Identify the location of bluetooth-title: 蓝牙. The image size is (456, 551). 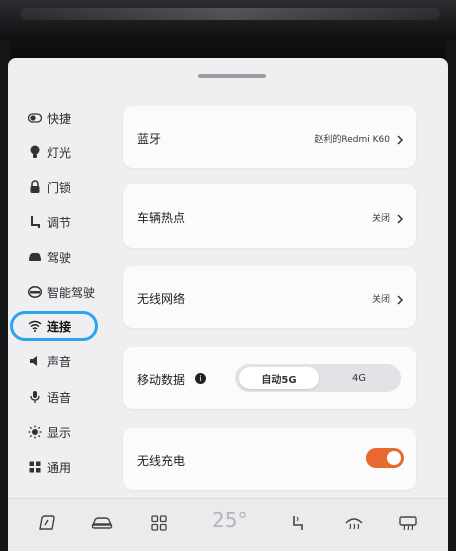
(149, 139).